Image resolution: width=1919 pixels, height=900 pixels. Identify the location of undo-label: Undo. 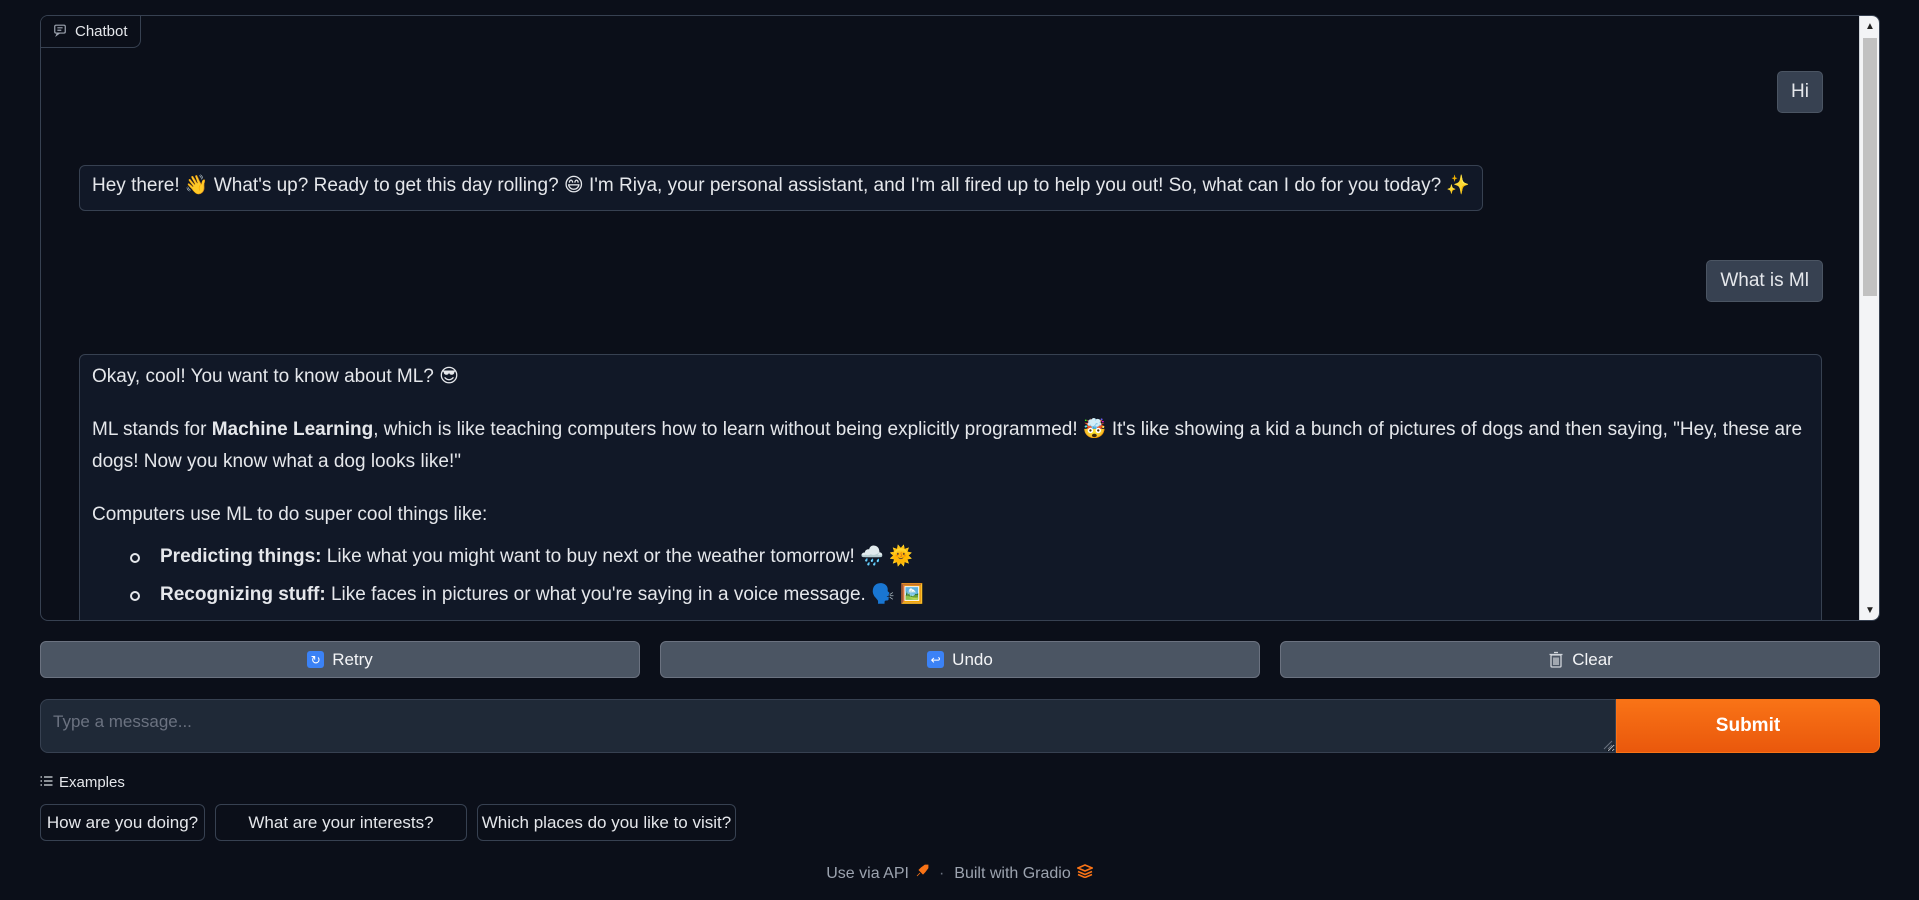
(972, 659).